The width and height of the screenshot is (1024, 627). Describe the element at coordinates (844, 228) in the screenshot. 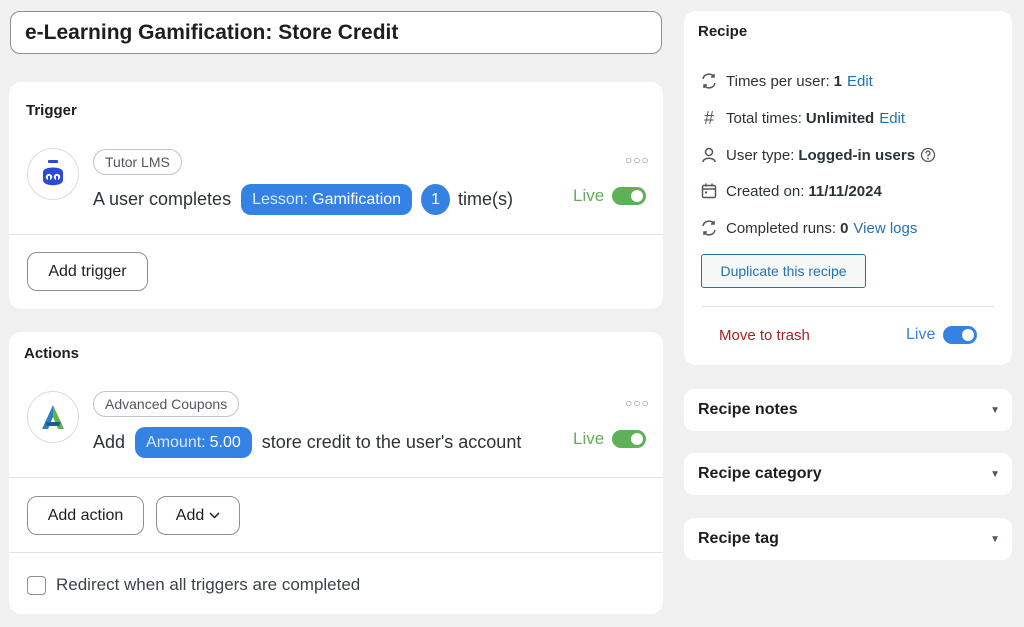

I see `completed-runs-value: 0` at that location.